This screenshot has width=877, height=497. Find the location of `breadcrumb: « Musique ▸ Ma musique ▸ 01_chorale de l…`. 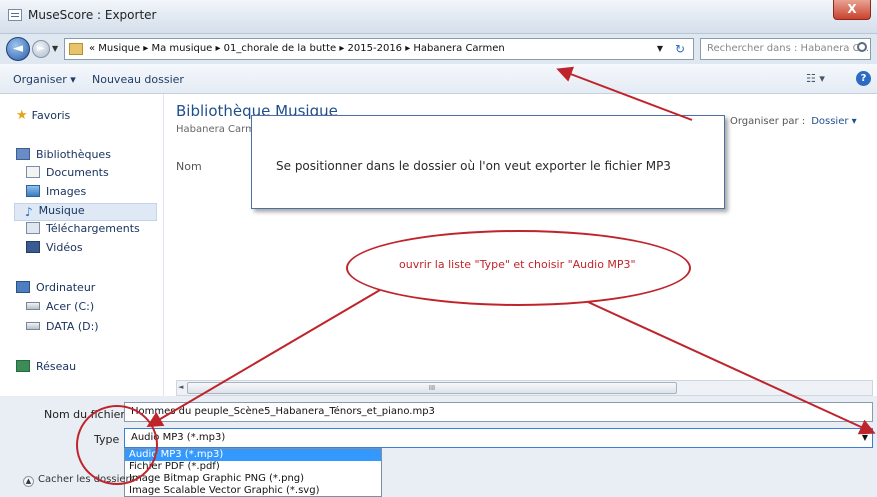

breadcrumb: « Musique ▸ Ma musique ▸ 01_chorale de l… is located at coordinates (297, 48).